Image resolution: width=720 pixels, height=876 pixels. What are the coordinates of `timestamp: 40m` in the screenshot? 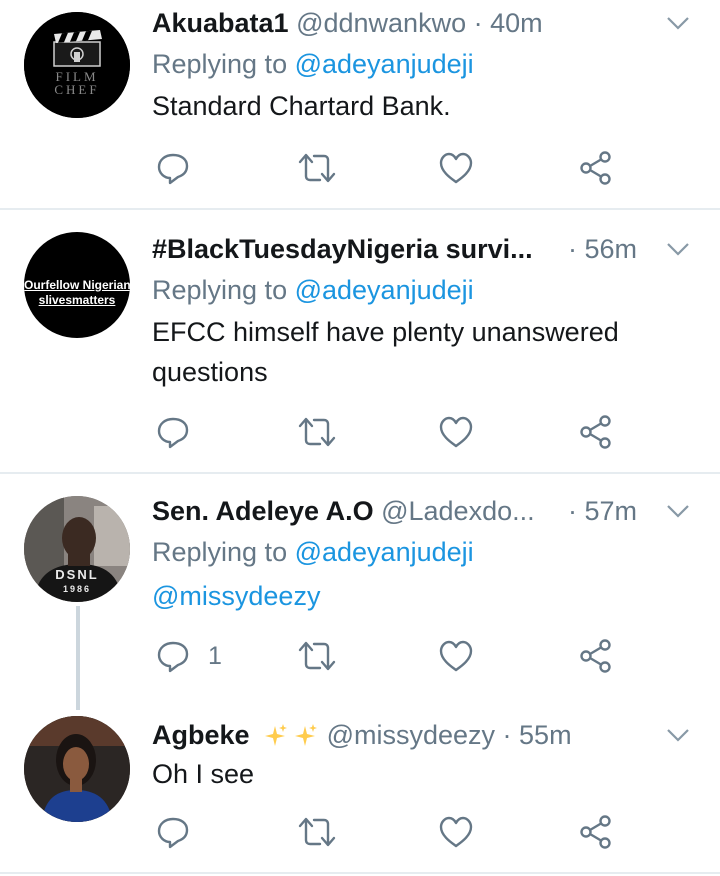 It's located at (516, 23).